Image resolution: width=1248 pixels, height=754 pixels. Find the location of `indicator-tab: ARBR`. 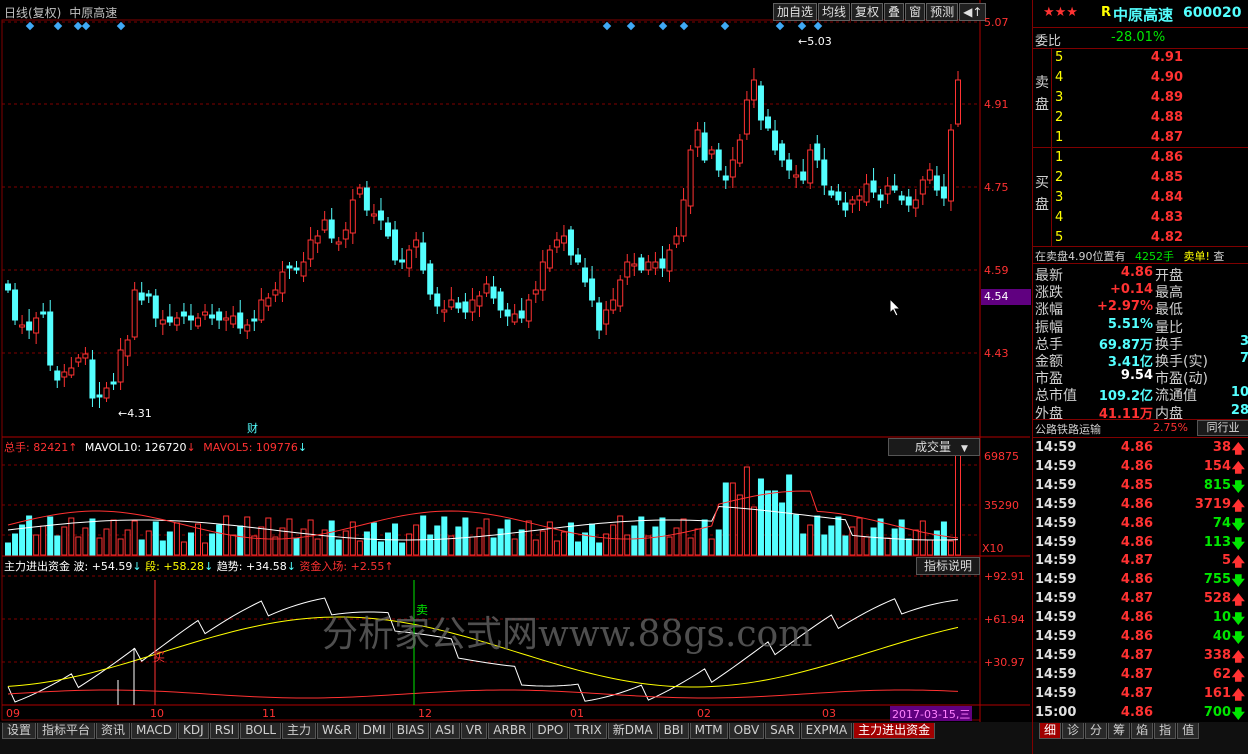

indicator-tab: ARBR is located at coordinates (510, 731).